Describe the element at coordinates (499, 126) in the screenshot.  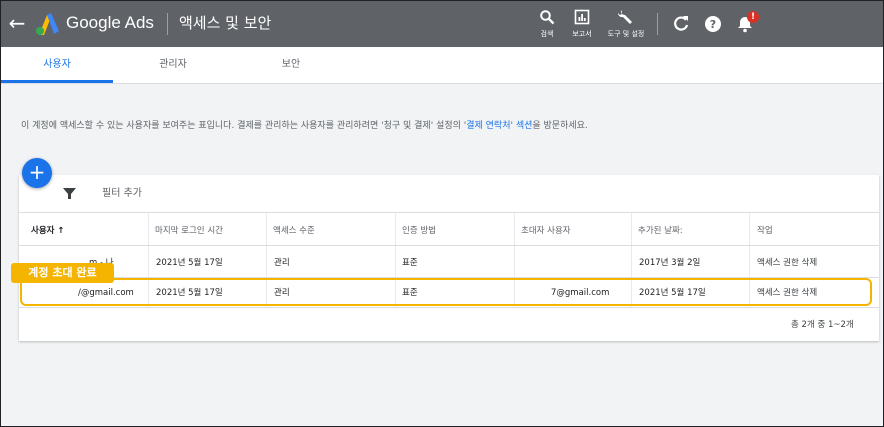
I see `billing-contacts-link: 결제 연락처' 섹션` at that location.